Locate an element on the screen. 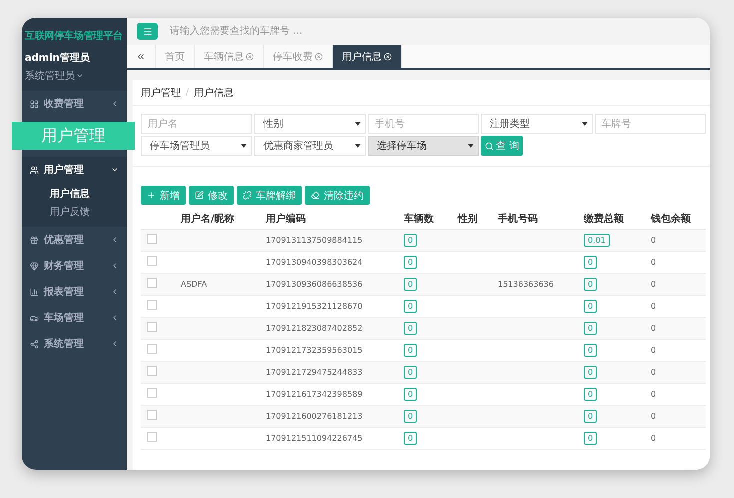 The width and height of the screenshot is (734, 498). table-cell: 1709121511094226745 is located at coordinates (314, 438).